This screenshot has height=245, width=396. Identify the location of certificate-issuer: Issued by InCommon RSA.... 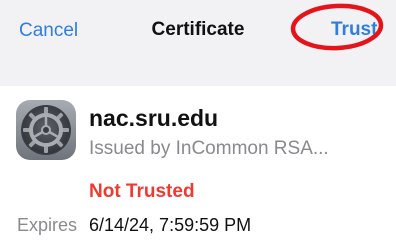
(209, 148).